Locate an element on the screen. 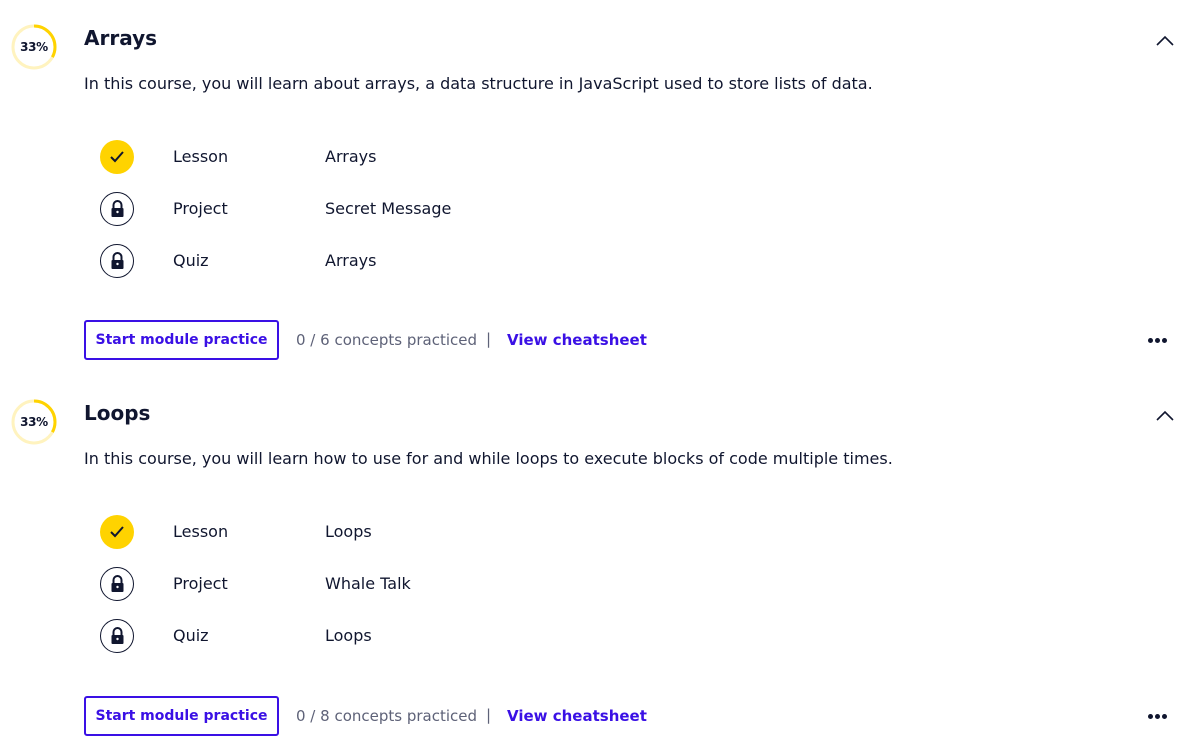  list-item-project: Project Secret Message is located at coordinates (350, 210).